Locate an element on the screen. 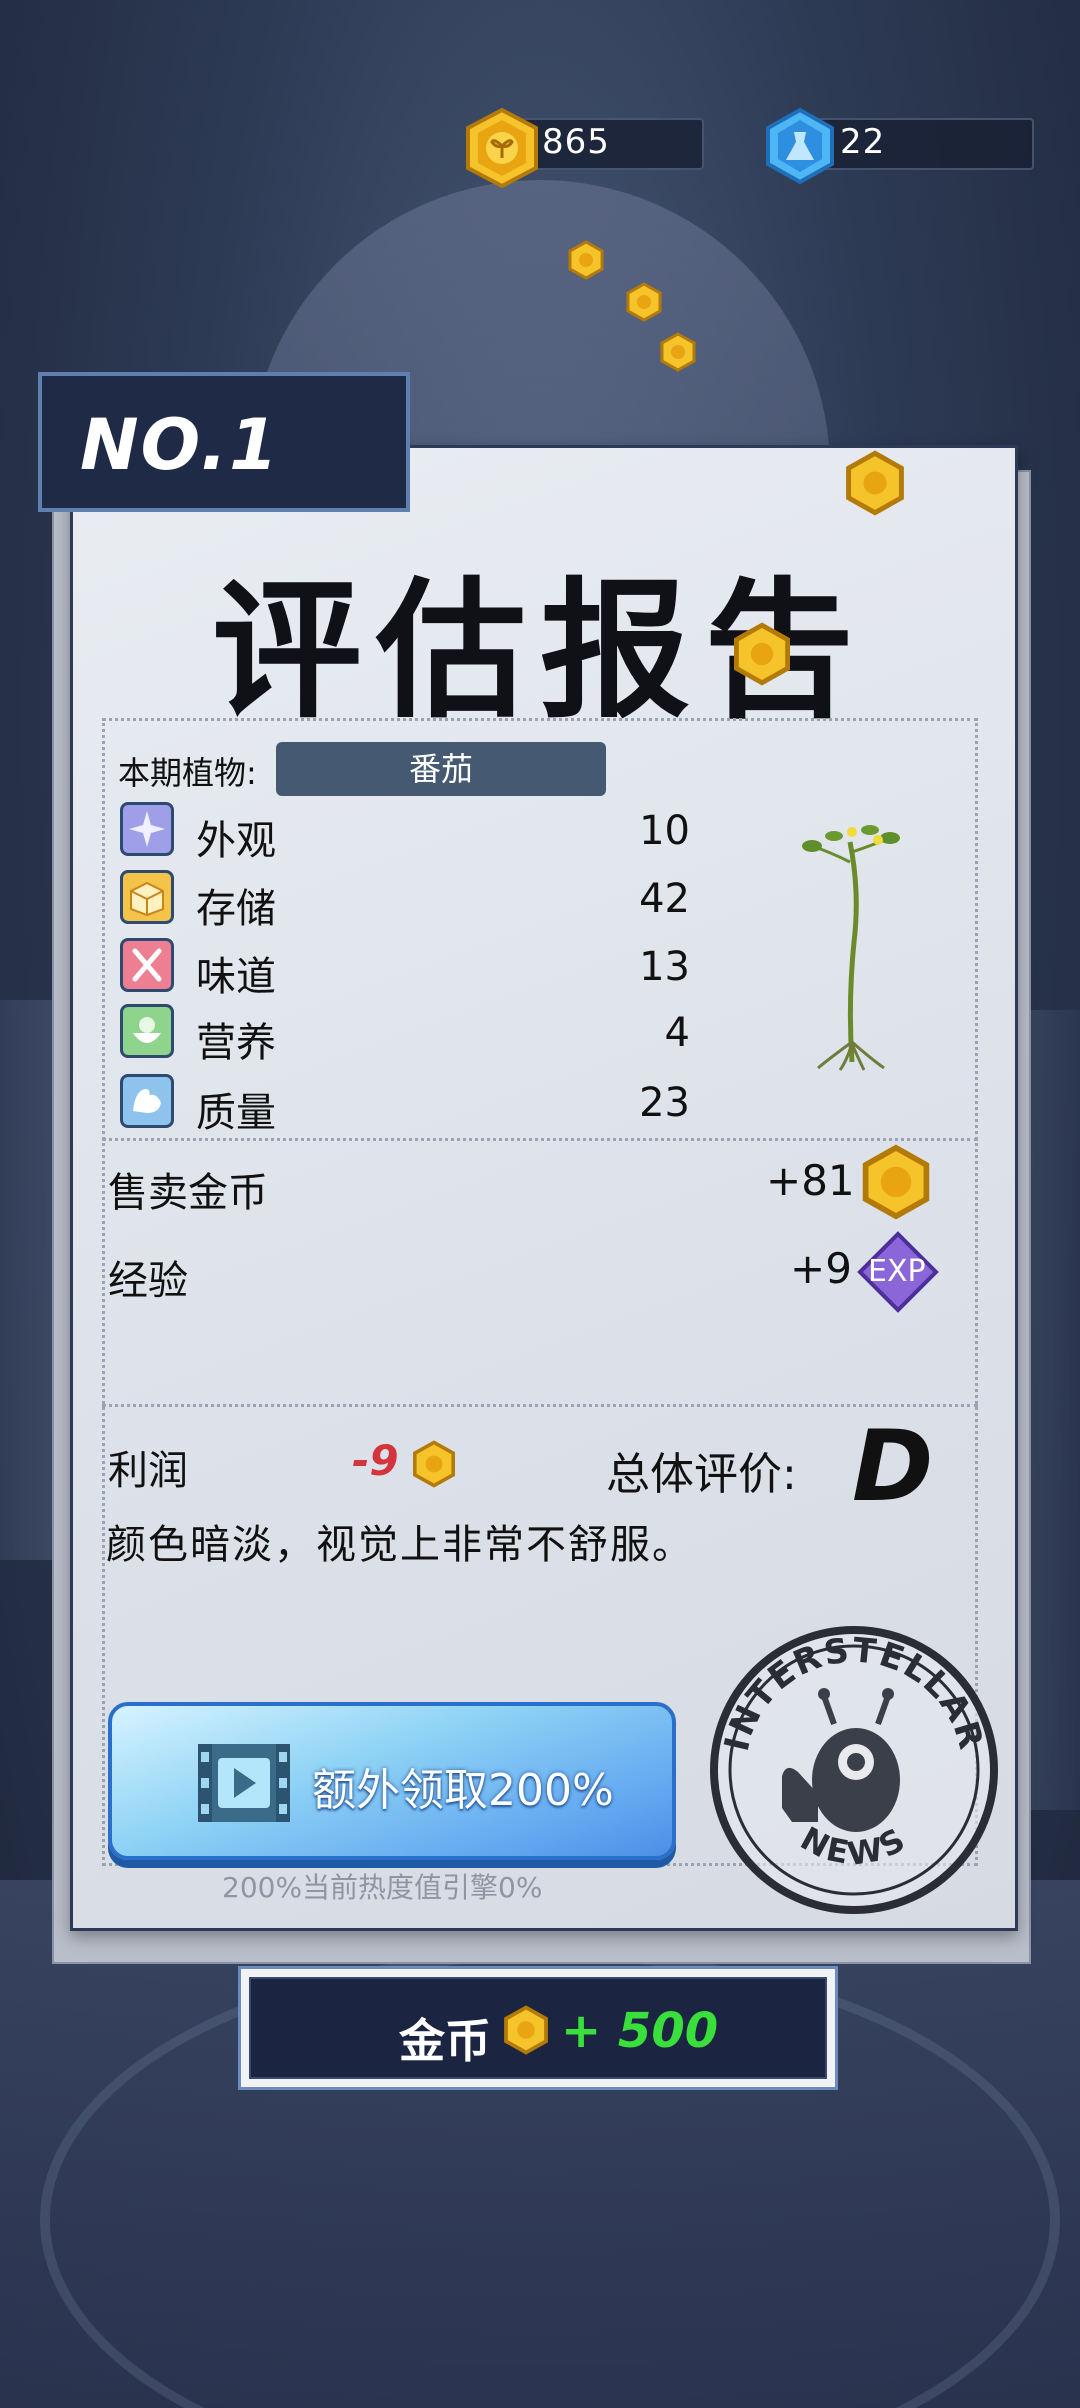 This screenshot has height=2408, width=1080. claim-extra-label: 额外领取200% is located at coordinates (463, 1790).